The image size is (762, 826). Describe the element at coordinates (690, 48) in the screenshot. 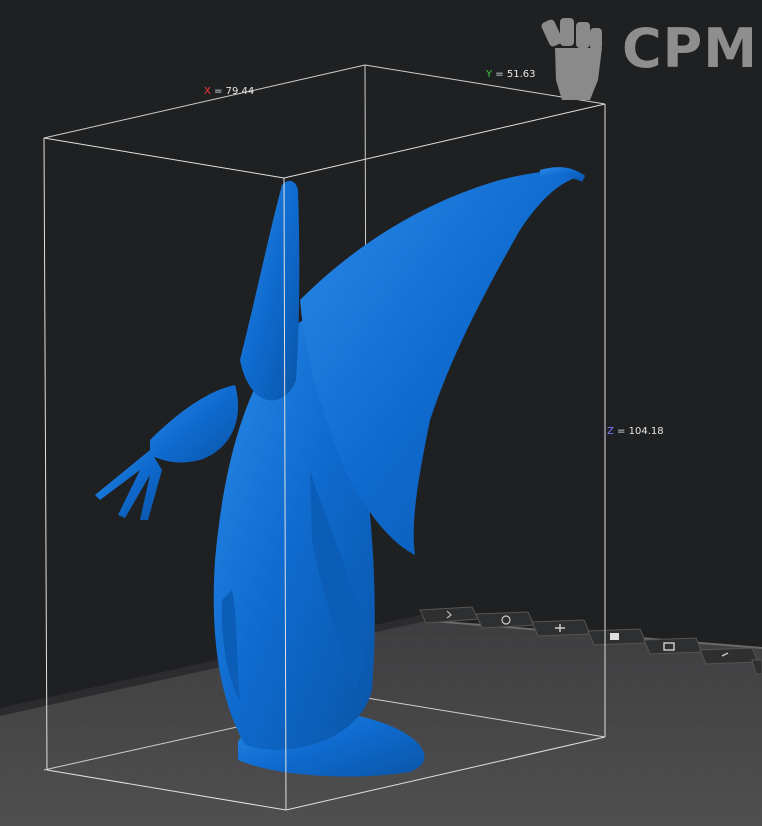

I see `watermark-text: CPM` at that location.